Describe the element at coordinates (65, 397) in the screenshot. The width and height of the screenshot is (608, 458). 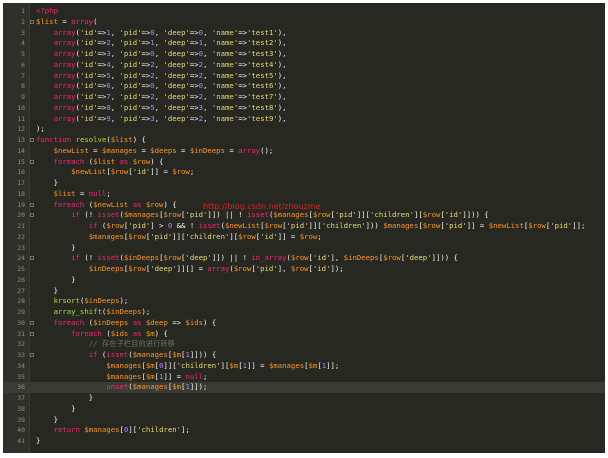
I see `code-token: }` at that location.